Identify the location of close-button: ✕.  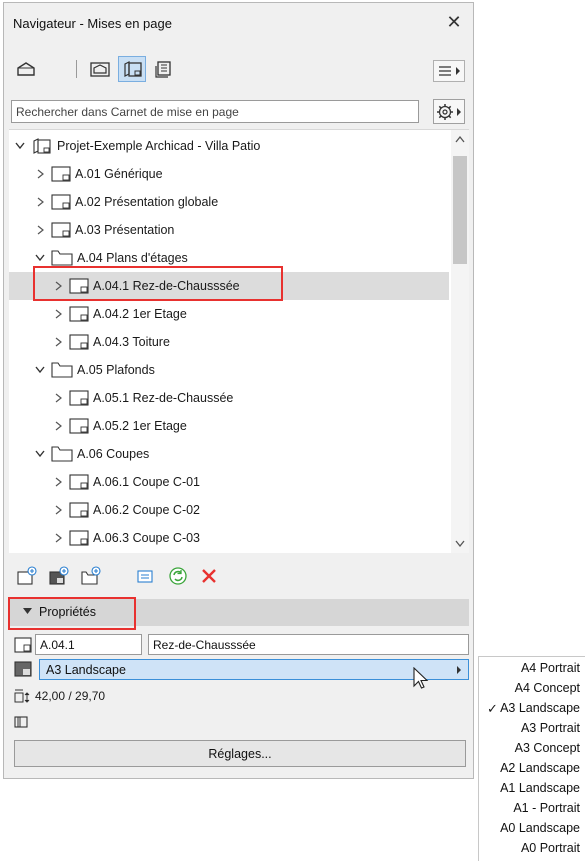
(454, 22).